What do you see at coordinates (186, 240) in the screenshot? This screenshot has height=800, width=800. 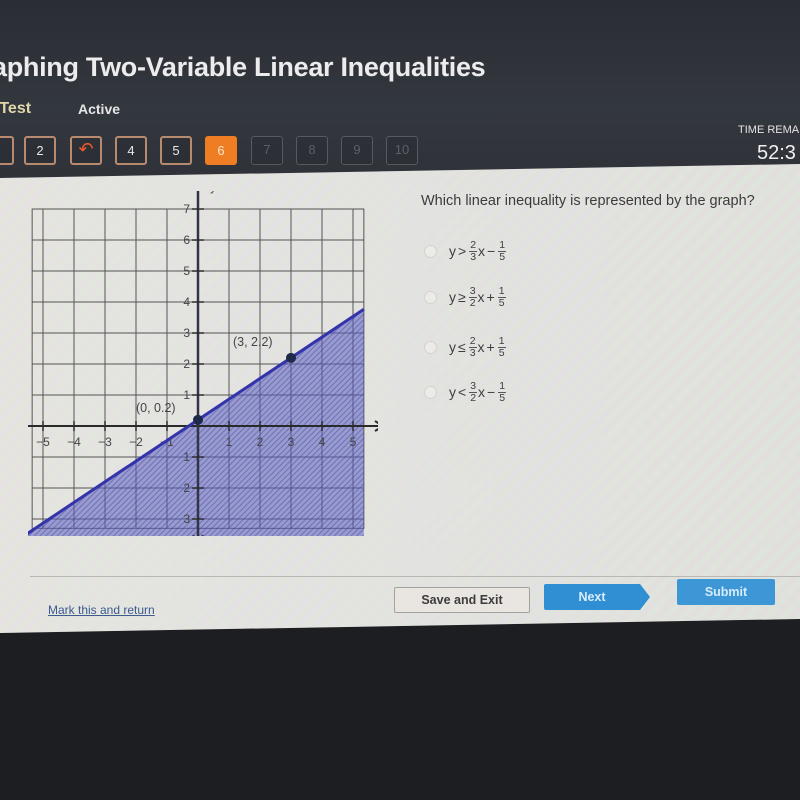 I see `y-tick-label: 6` at bounding box center [186, 240].